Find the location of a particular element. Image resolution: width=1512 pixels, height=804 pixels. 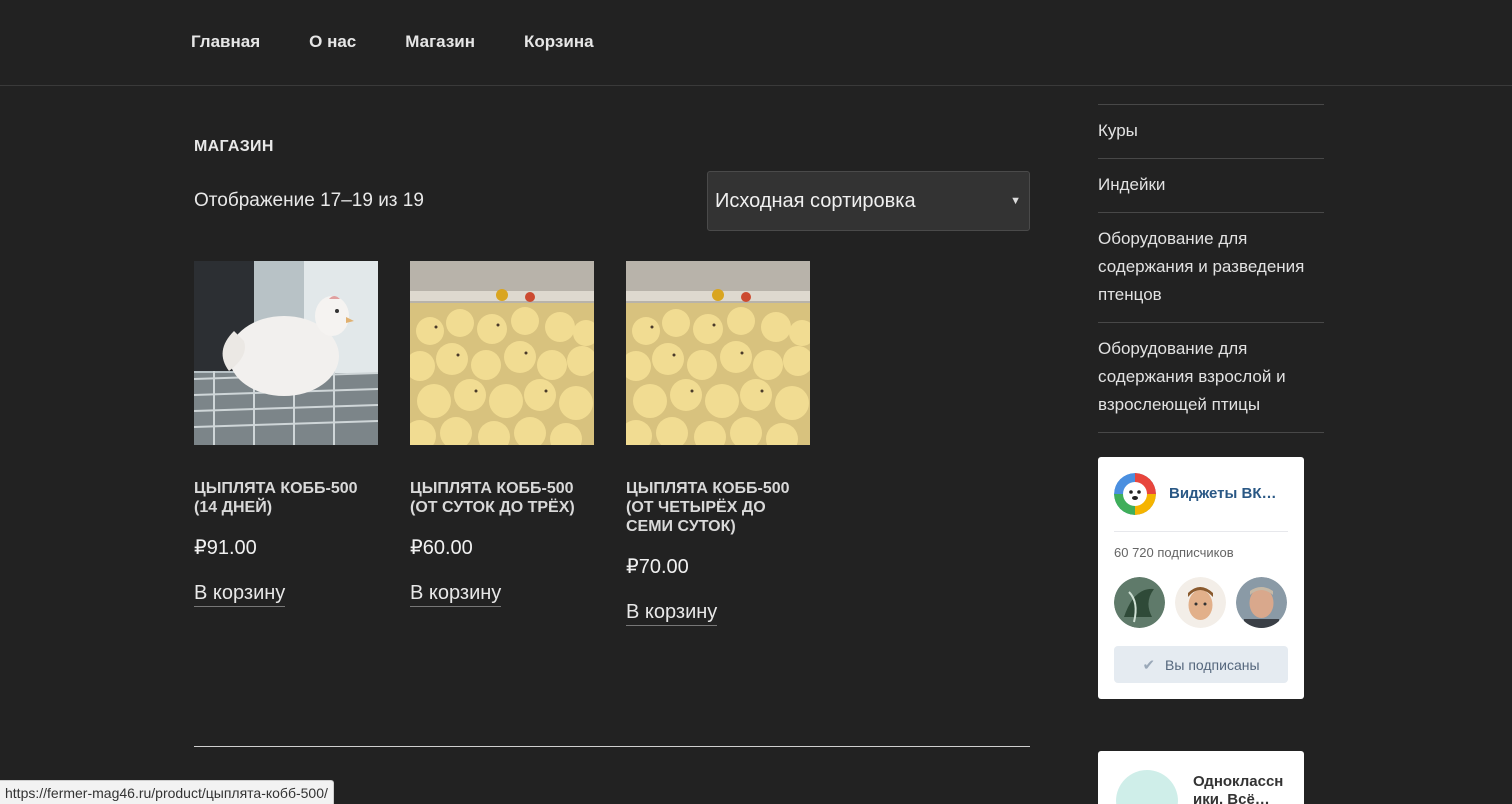

product-title: ЦЫПЛЯТА КОББ-500 (ОТ СУТОК ДО ТРЁХ) is located at coordinates (502, 498).